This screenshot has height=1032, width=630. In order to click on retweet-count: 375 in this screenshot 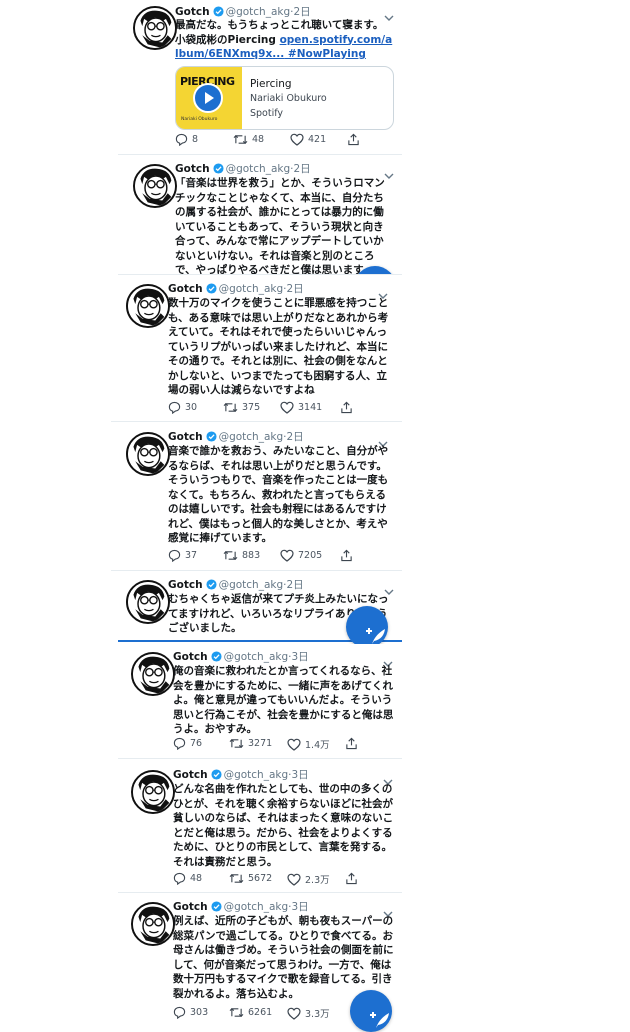, I will do `click(251, 407)`.